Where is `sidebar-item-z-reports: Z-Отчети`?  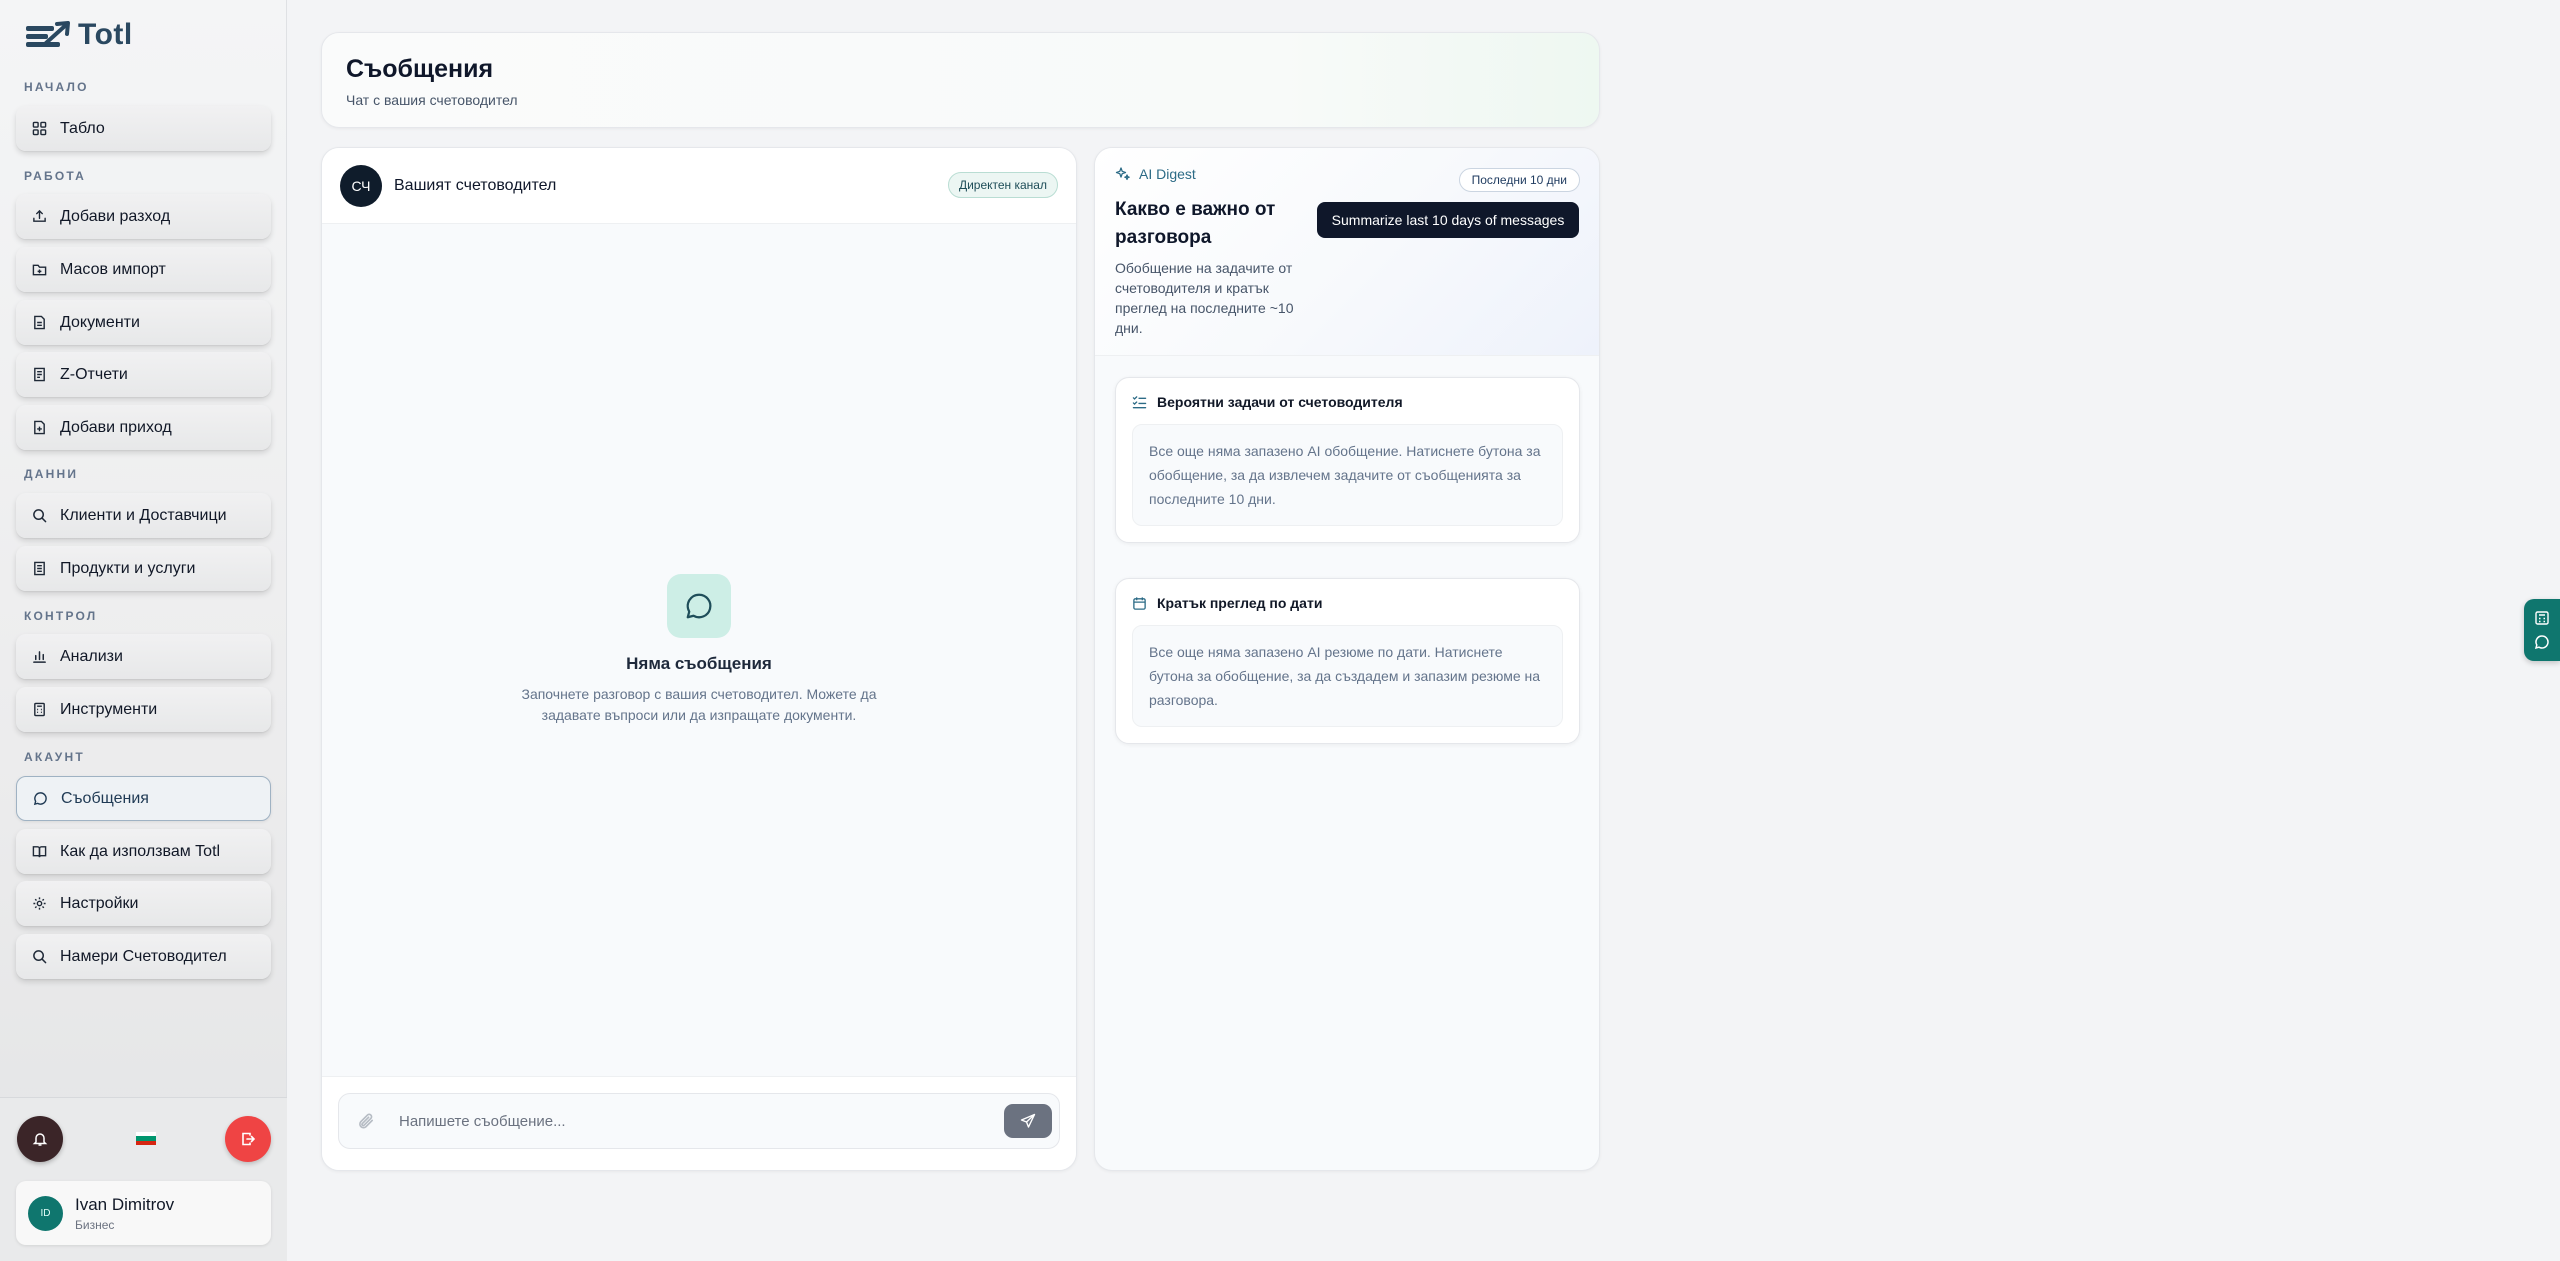
sidebar-item-z-reports: Z-Отчети is located at coordinates (143, 374).